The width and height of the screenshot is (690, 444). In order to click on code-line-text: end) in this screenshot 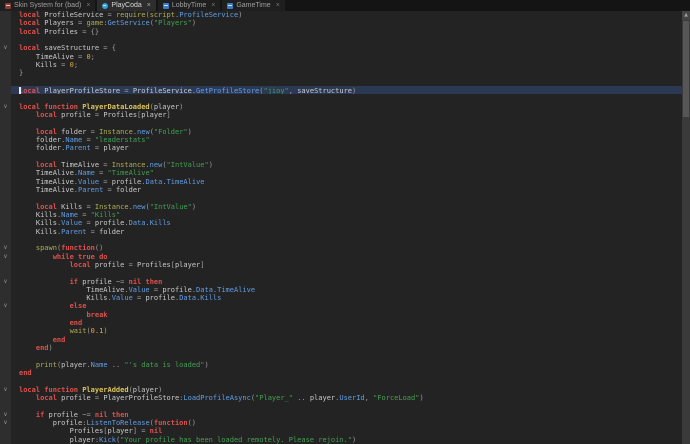, I will do `click(350, 348)`.